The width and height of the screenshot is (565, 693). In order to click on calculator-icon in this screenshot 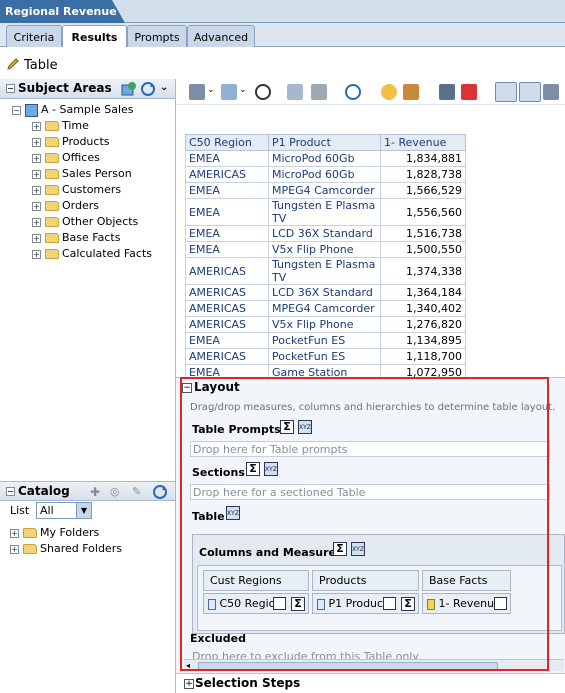, I will do `click(447, 92)`.